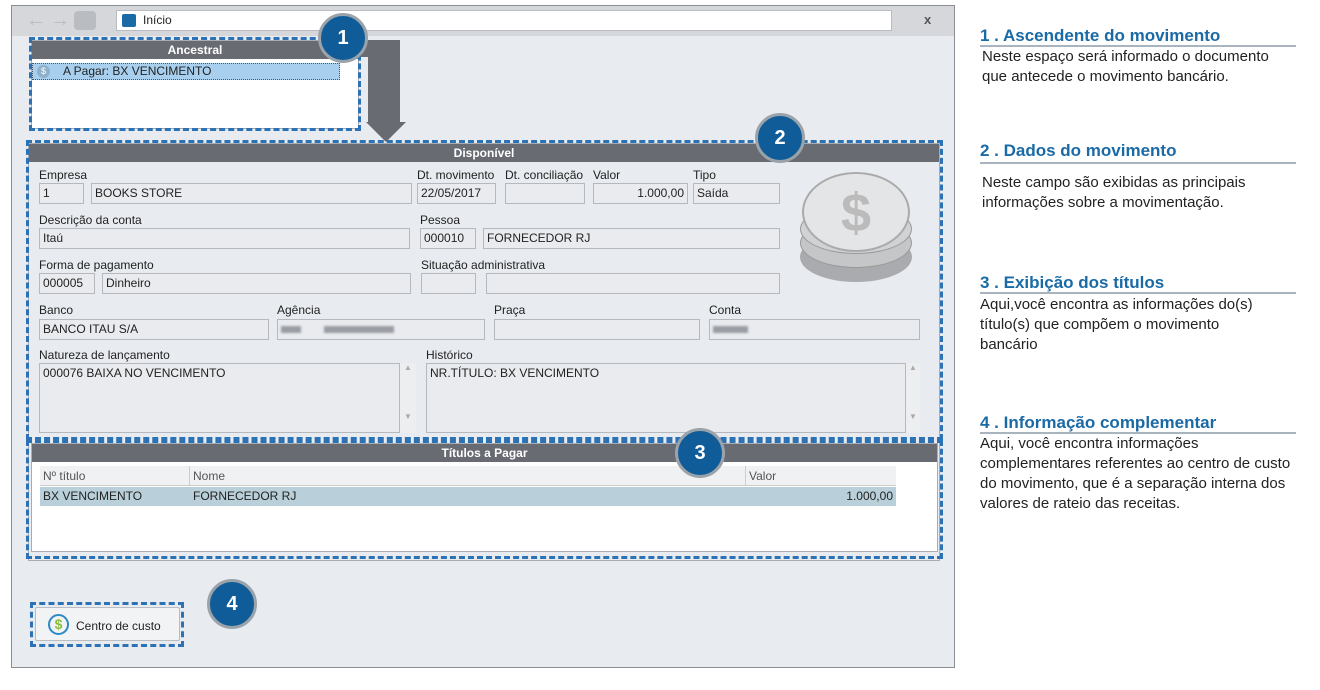 The width and height of the screenshot is (1320, 690). I want to click on badge-3: 3, so click(700, 453).